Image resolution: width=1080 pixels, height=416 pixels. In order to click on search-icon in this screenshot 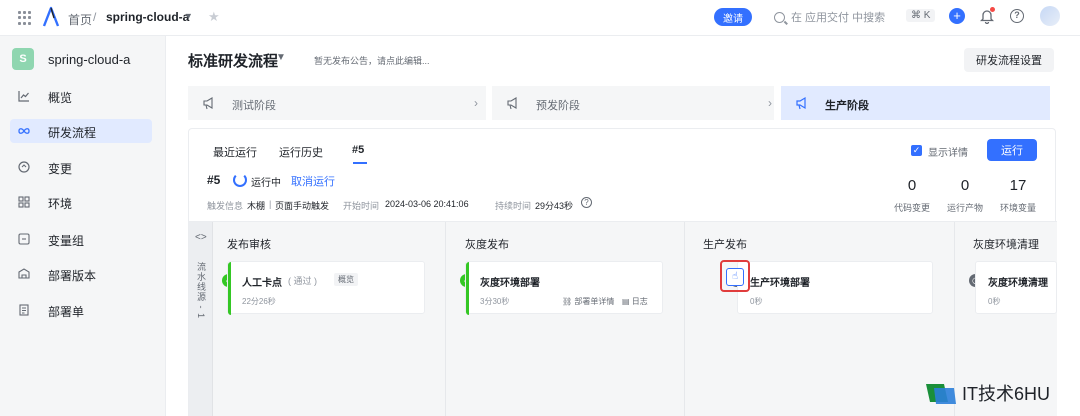, I will do `click(779, 17)`.